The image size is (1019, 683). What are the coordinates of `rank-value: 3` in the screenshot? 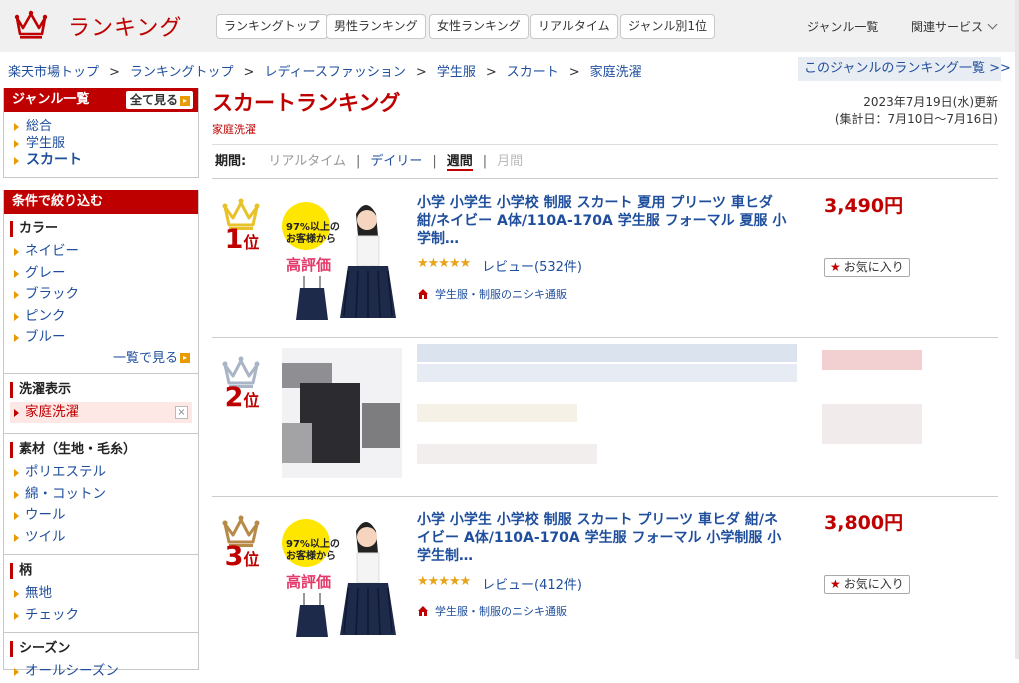 It's located at (234, 556).